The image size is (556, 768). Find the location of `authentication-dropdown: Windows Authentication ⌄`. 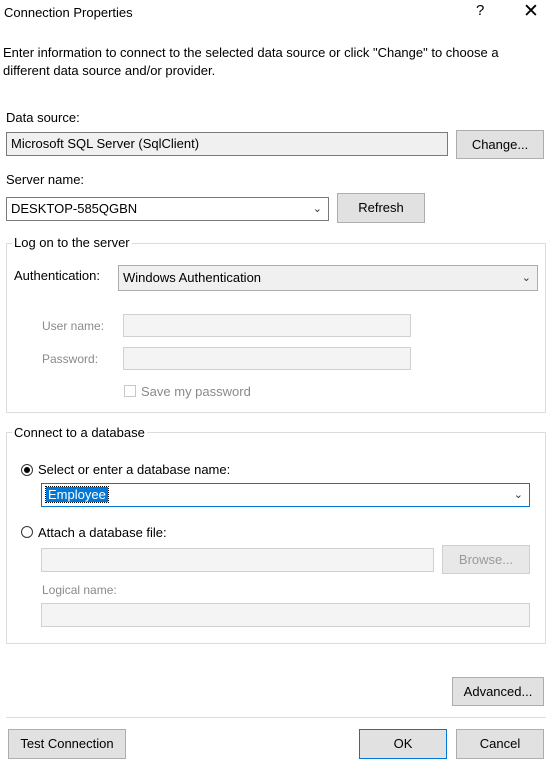

authentication-dropdown: Windows Authentication ⌄ is located at coordinates (328, 278).